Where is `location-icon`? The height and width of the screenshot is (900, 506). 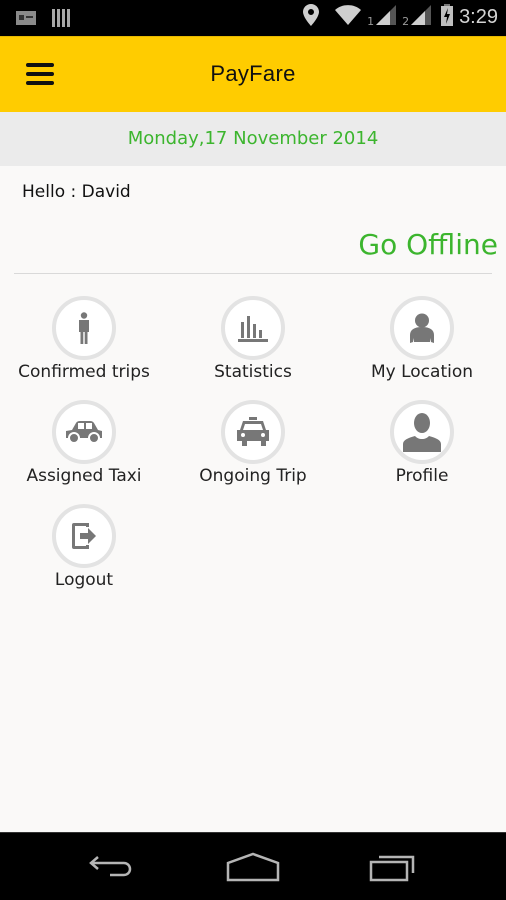 location-icon is located at coordinates (311, 17).